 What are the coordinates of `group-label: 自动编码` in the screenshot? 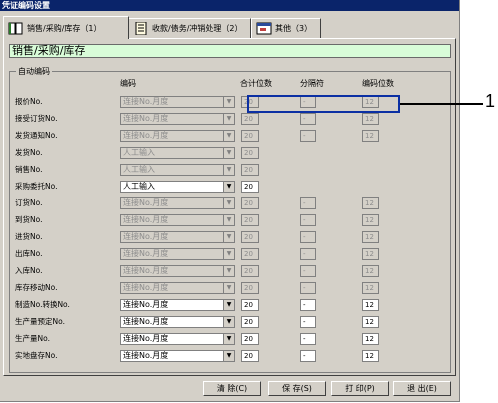 It's located at (34, 71).